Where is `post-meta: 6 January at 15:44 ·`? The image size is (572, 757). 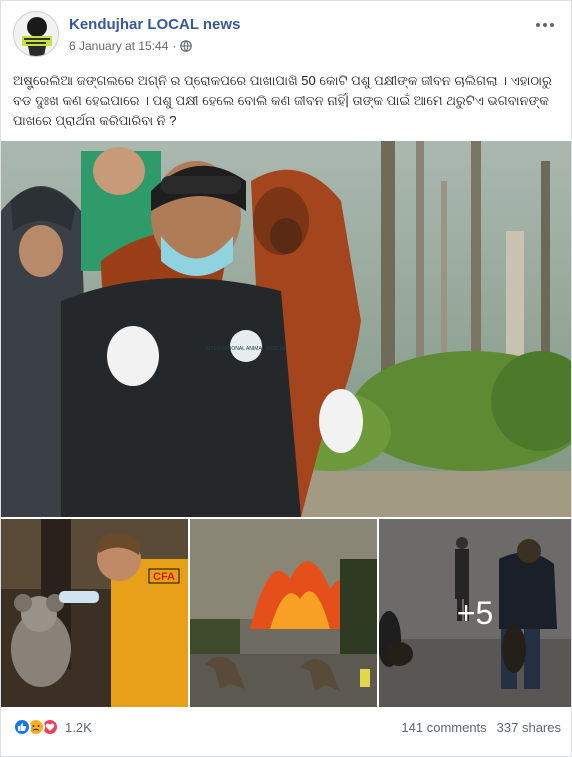 post-meta: 6 January at 15:44 · is located at coordinates (131, 46).